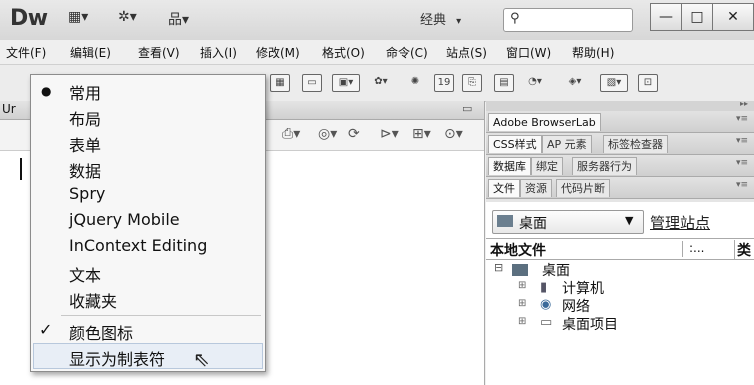  What do you see at coordinates (614, 83) in the screenshot?
I see `templates-dropdown-icon: ▧▾` at bounding box center [614, 83].